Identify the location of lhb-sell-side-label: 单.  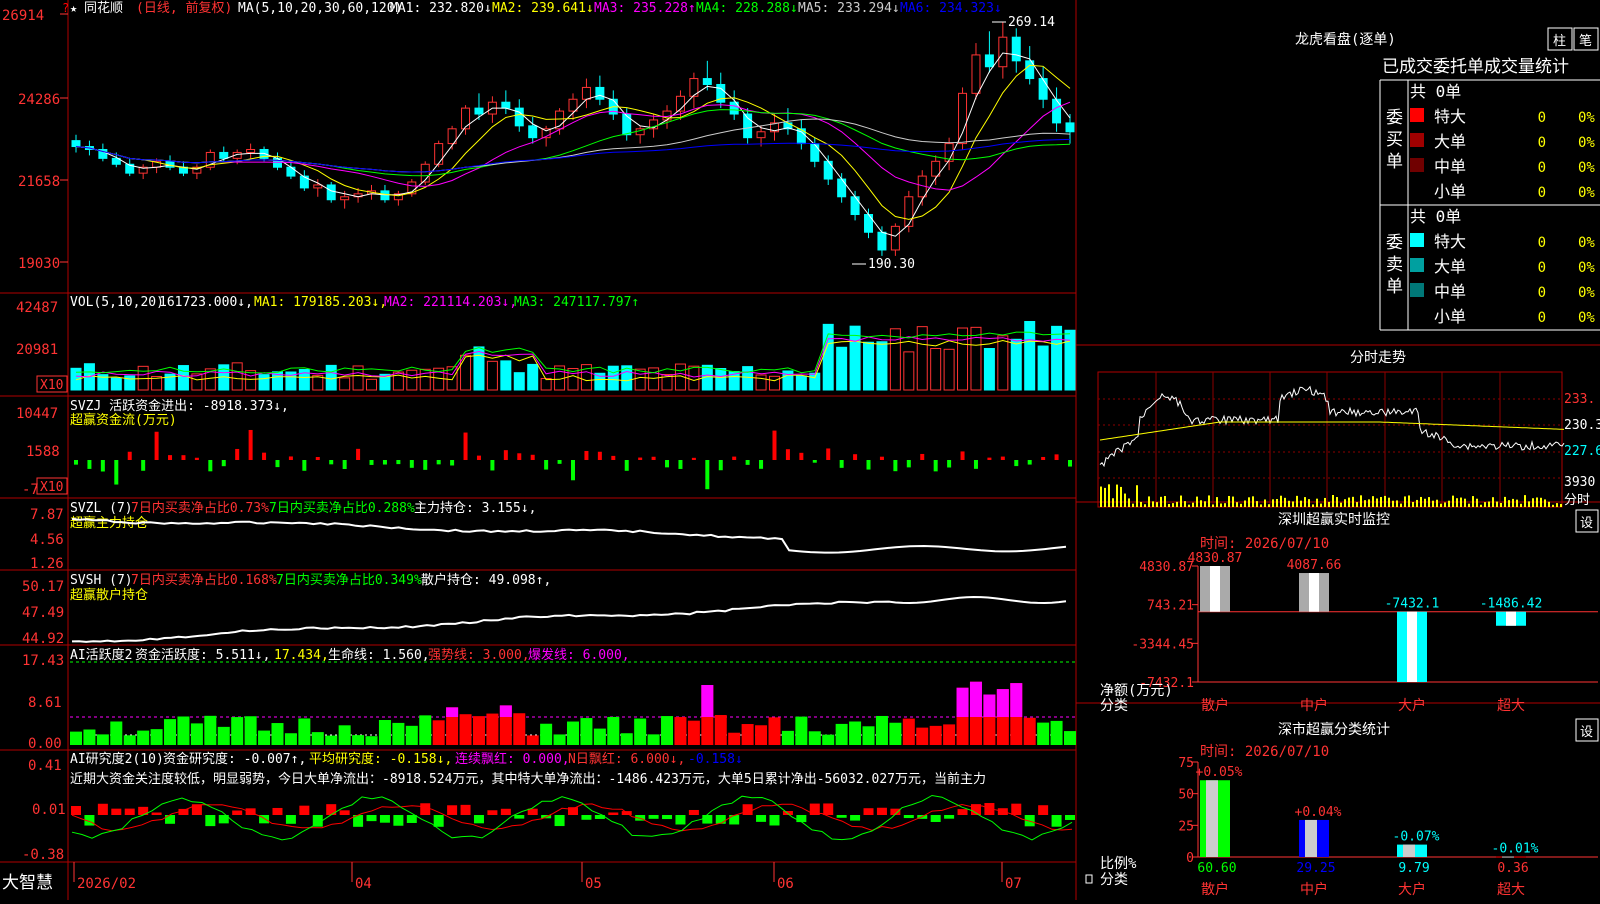
(1394, 287).